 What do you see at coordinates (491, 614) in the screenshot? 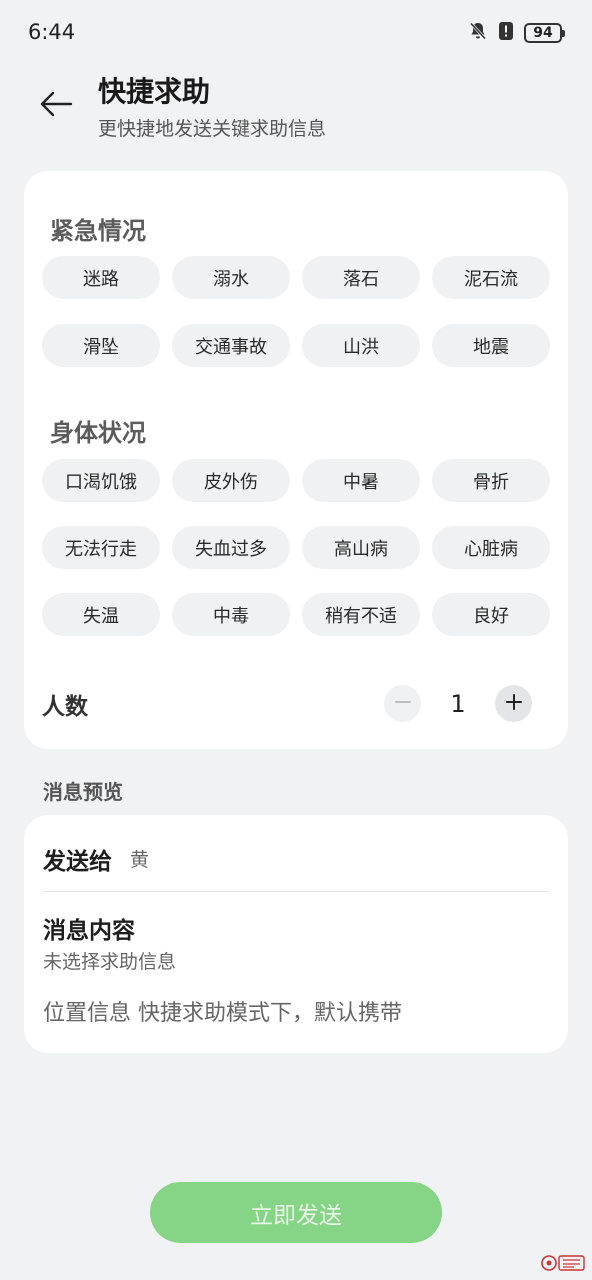
I see `body-status-chip: 良好` at bounding box center [491, 614].